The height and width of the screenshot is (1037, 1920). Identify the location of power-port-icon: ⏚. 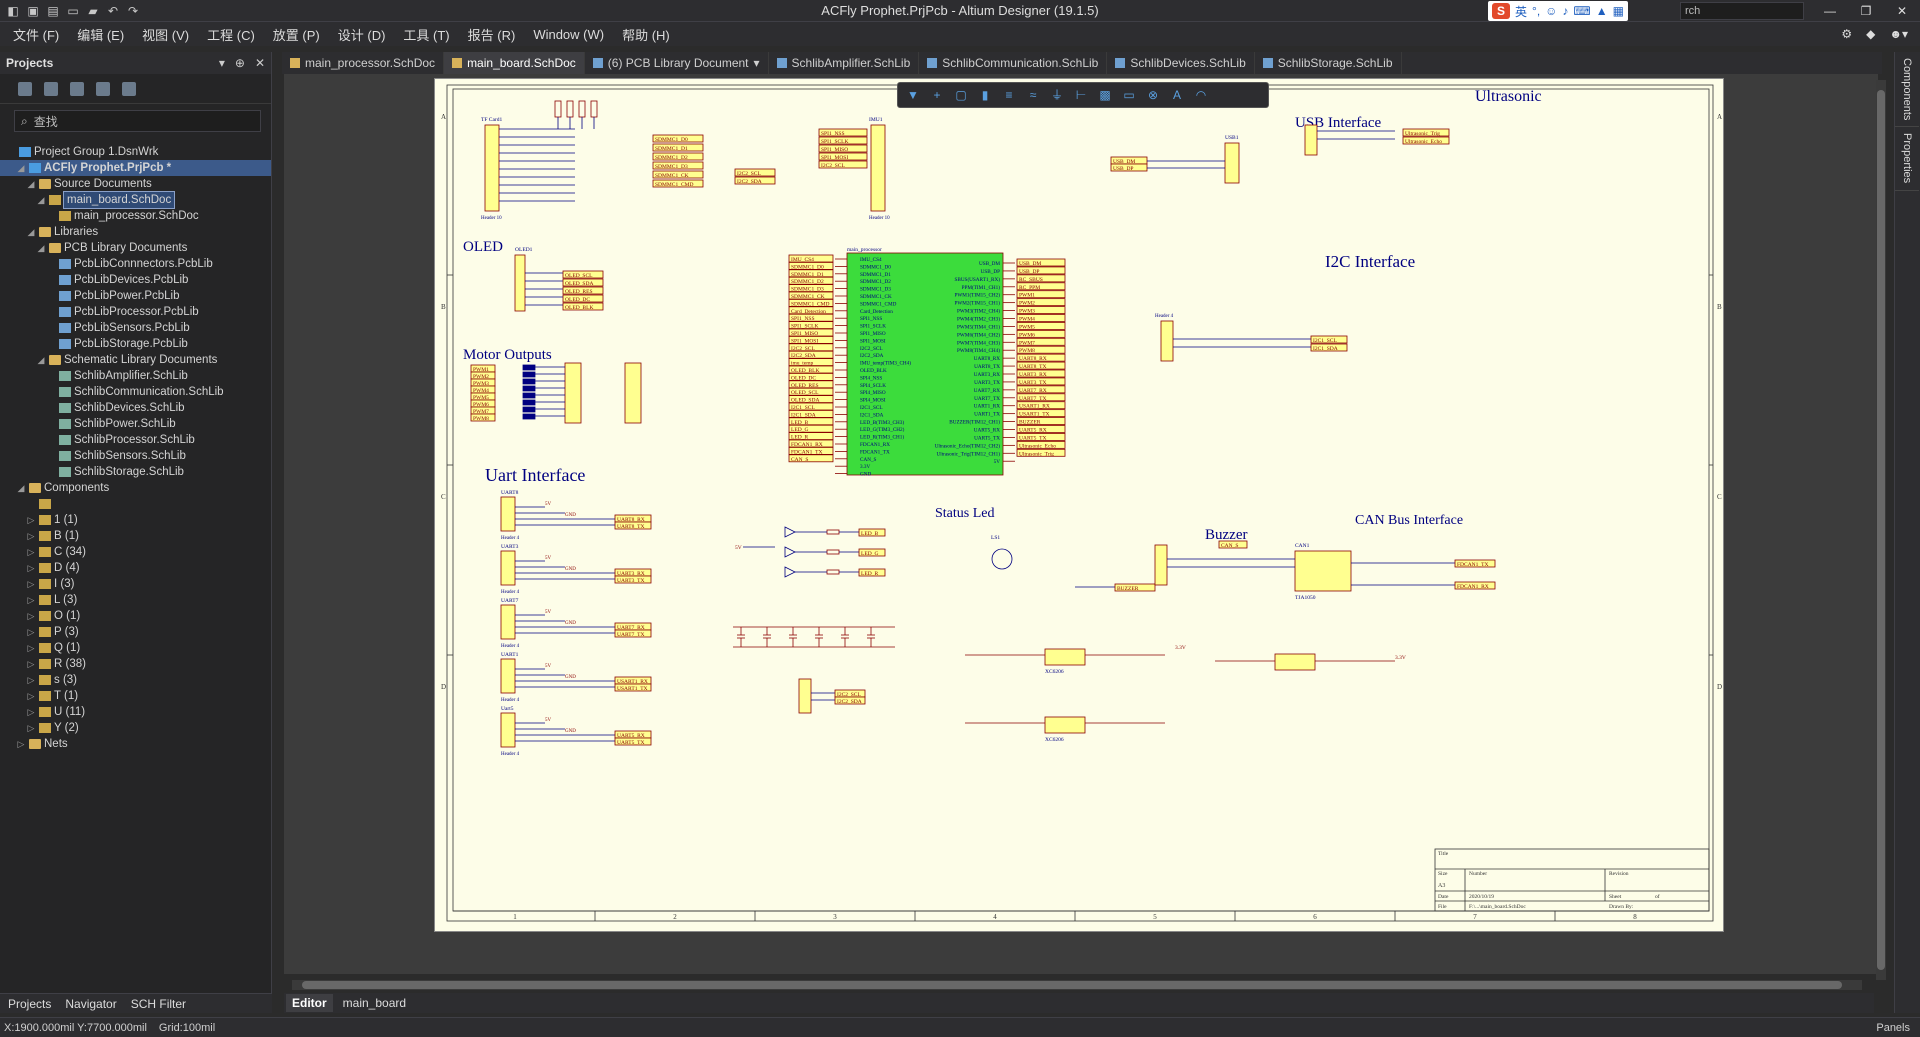
(1057, 95).